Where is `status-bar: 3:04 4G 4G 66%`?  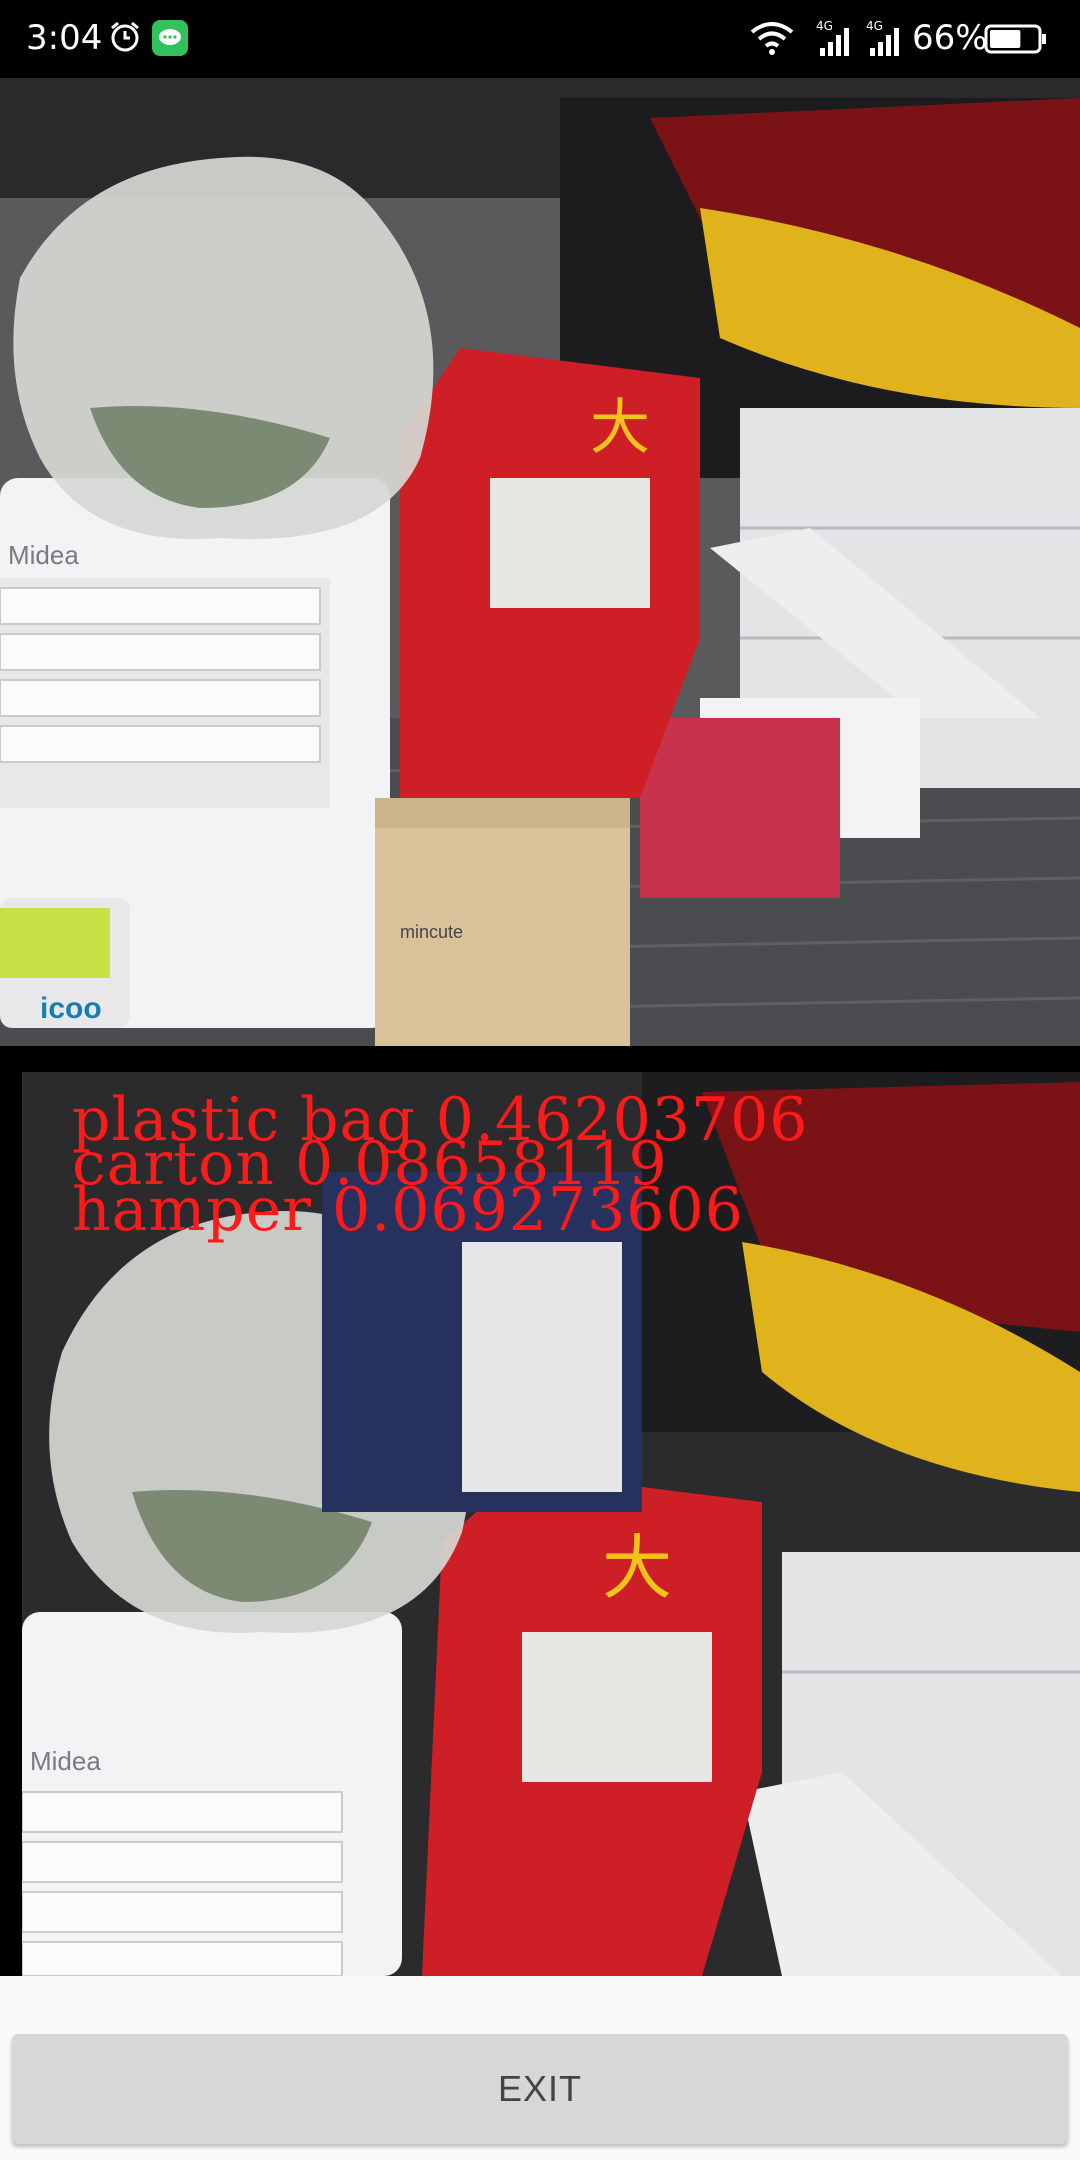 status-bar: 3:04 4G 4G 66% is located at coordinates (540, 39).